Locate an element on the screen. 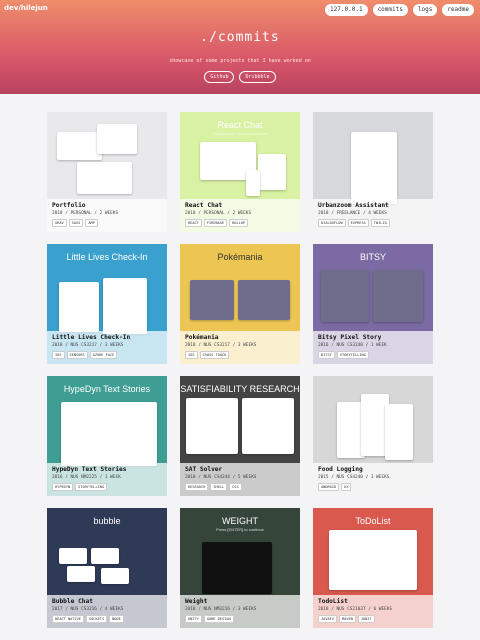  nav-logs: logs is located at coordinates (425, 10).